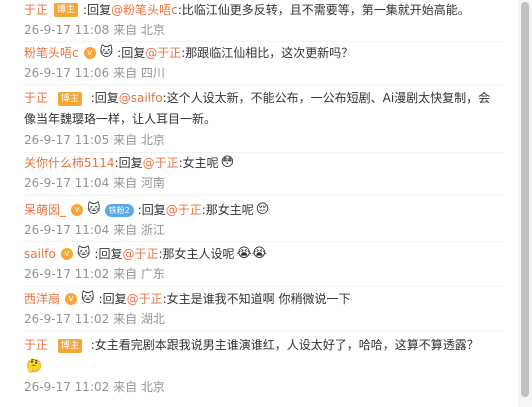 The image size is (532, 407). What do you see at coordinates (51, 53) in the screenshot?
I see `commenter-name: 粉笔头唔c` at bounding box center [51, 53].